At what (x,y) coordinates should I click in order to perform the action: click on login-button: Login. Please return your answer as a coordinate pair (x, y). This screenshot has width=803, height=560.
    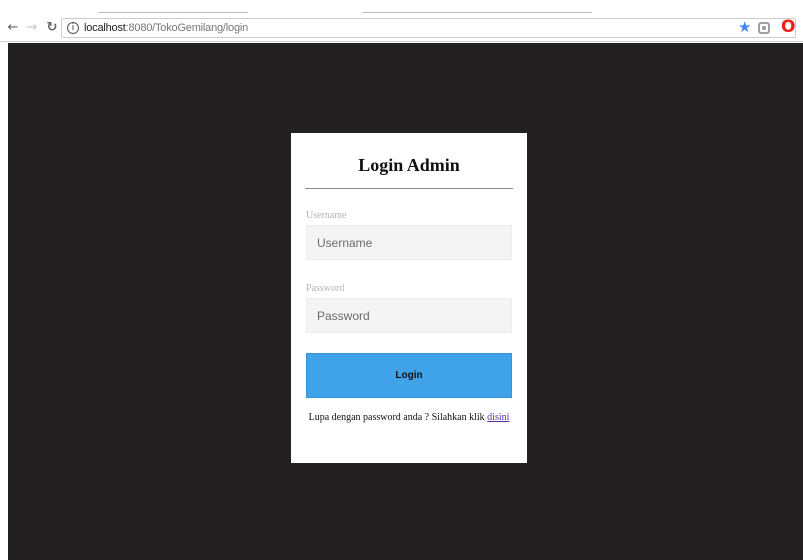
    Looking at the image, I should click on (409, 375).